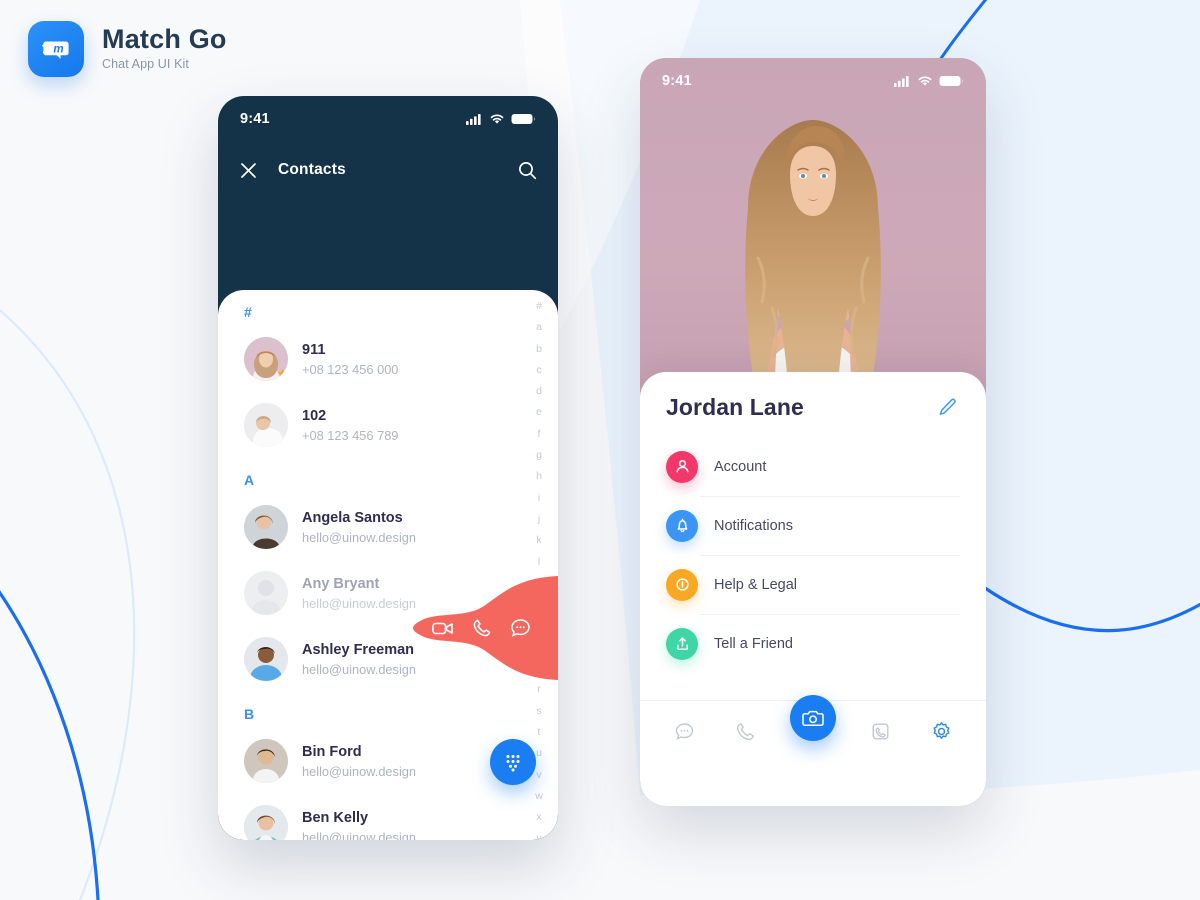  What do you see at coordinates (266, 822) in the screenshot?
I see `woman-teal-avatar` at bounding box center [266, 822].